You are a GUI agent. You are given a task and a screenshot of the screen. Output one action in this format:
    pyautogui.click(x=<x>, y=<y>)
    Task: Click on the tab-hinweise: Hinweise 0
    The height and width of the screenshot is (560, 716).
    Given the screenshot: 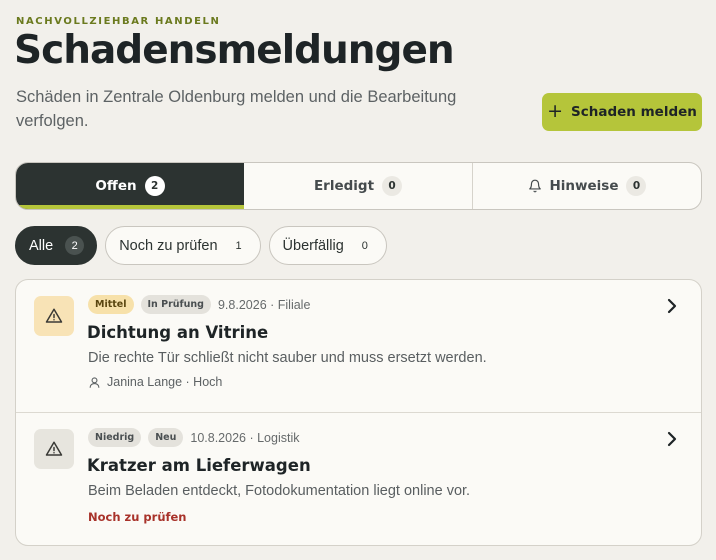 What is the action you would take?
    pyautogui.click(x=587, y=186)
    